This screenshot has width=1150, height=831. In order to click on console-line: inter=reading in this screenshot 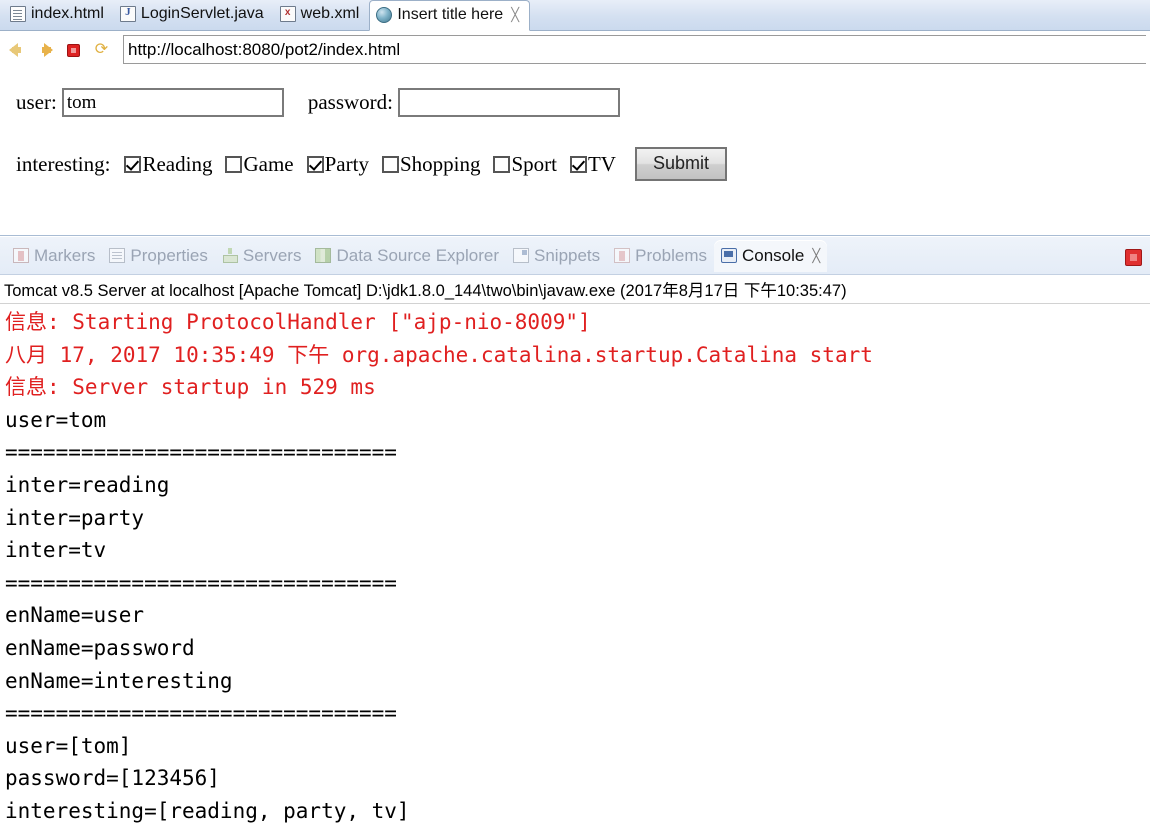, I will do `click(87, 484)`.